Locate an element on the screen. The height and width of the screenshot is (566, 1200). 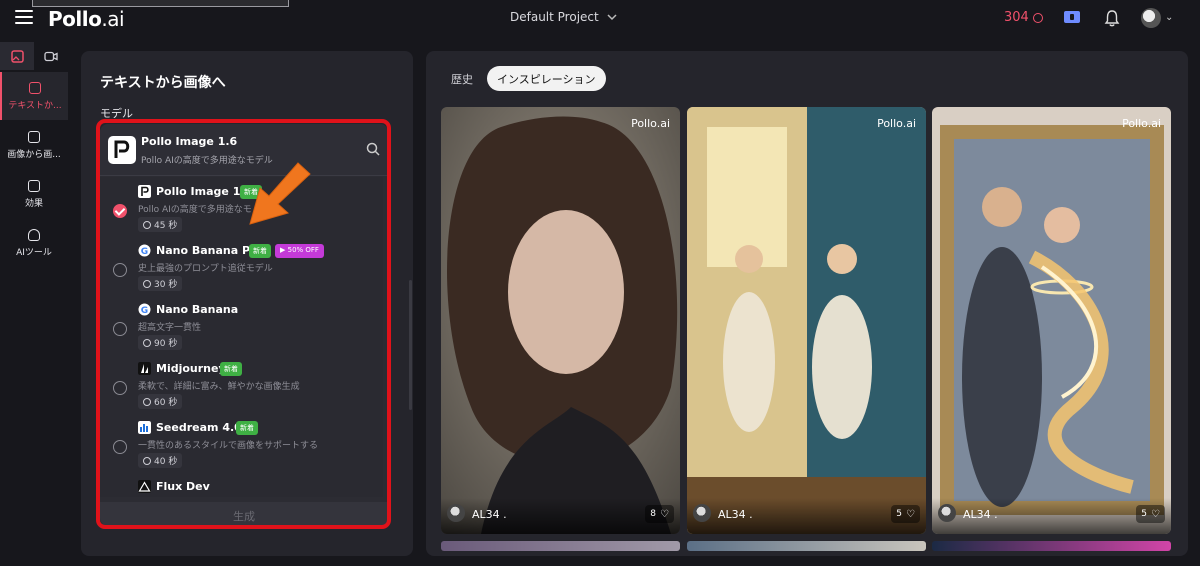
tab-inspiration: インスピレーション is located at coordinates (546, 78).